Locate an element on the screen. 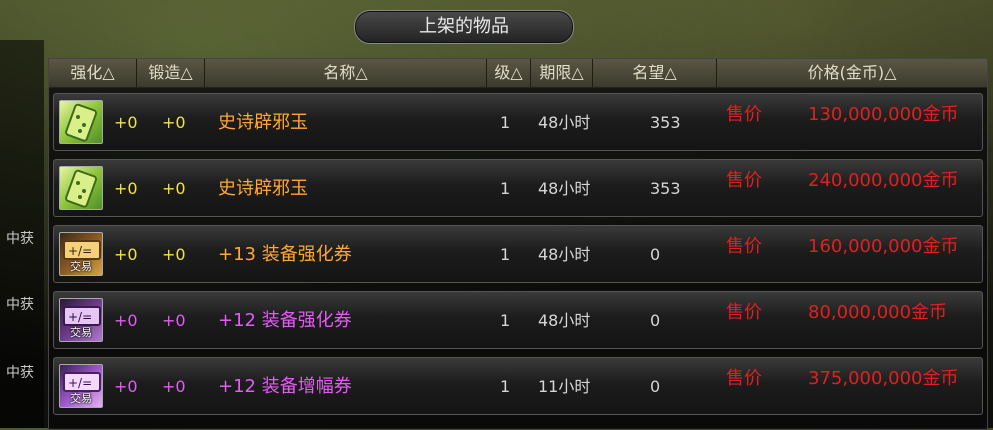 This screenshot has height=430, width=993. item-name: +13 装备强化券 is located at coordinates (285, 254).